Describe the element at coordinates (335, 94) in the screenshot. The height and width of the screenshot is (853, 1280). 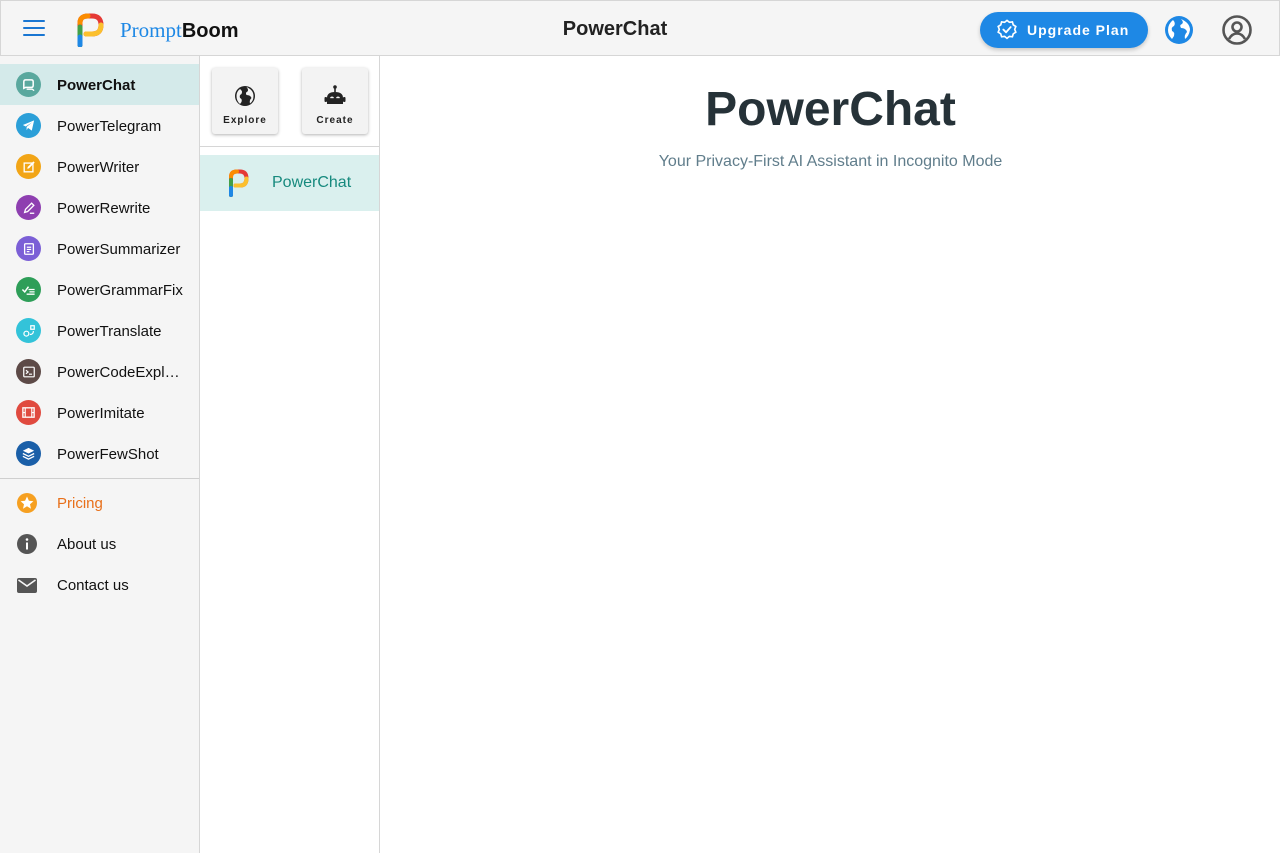
I see `robot-icon` at that location.